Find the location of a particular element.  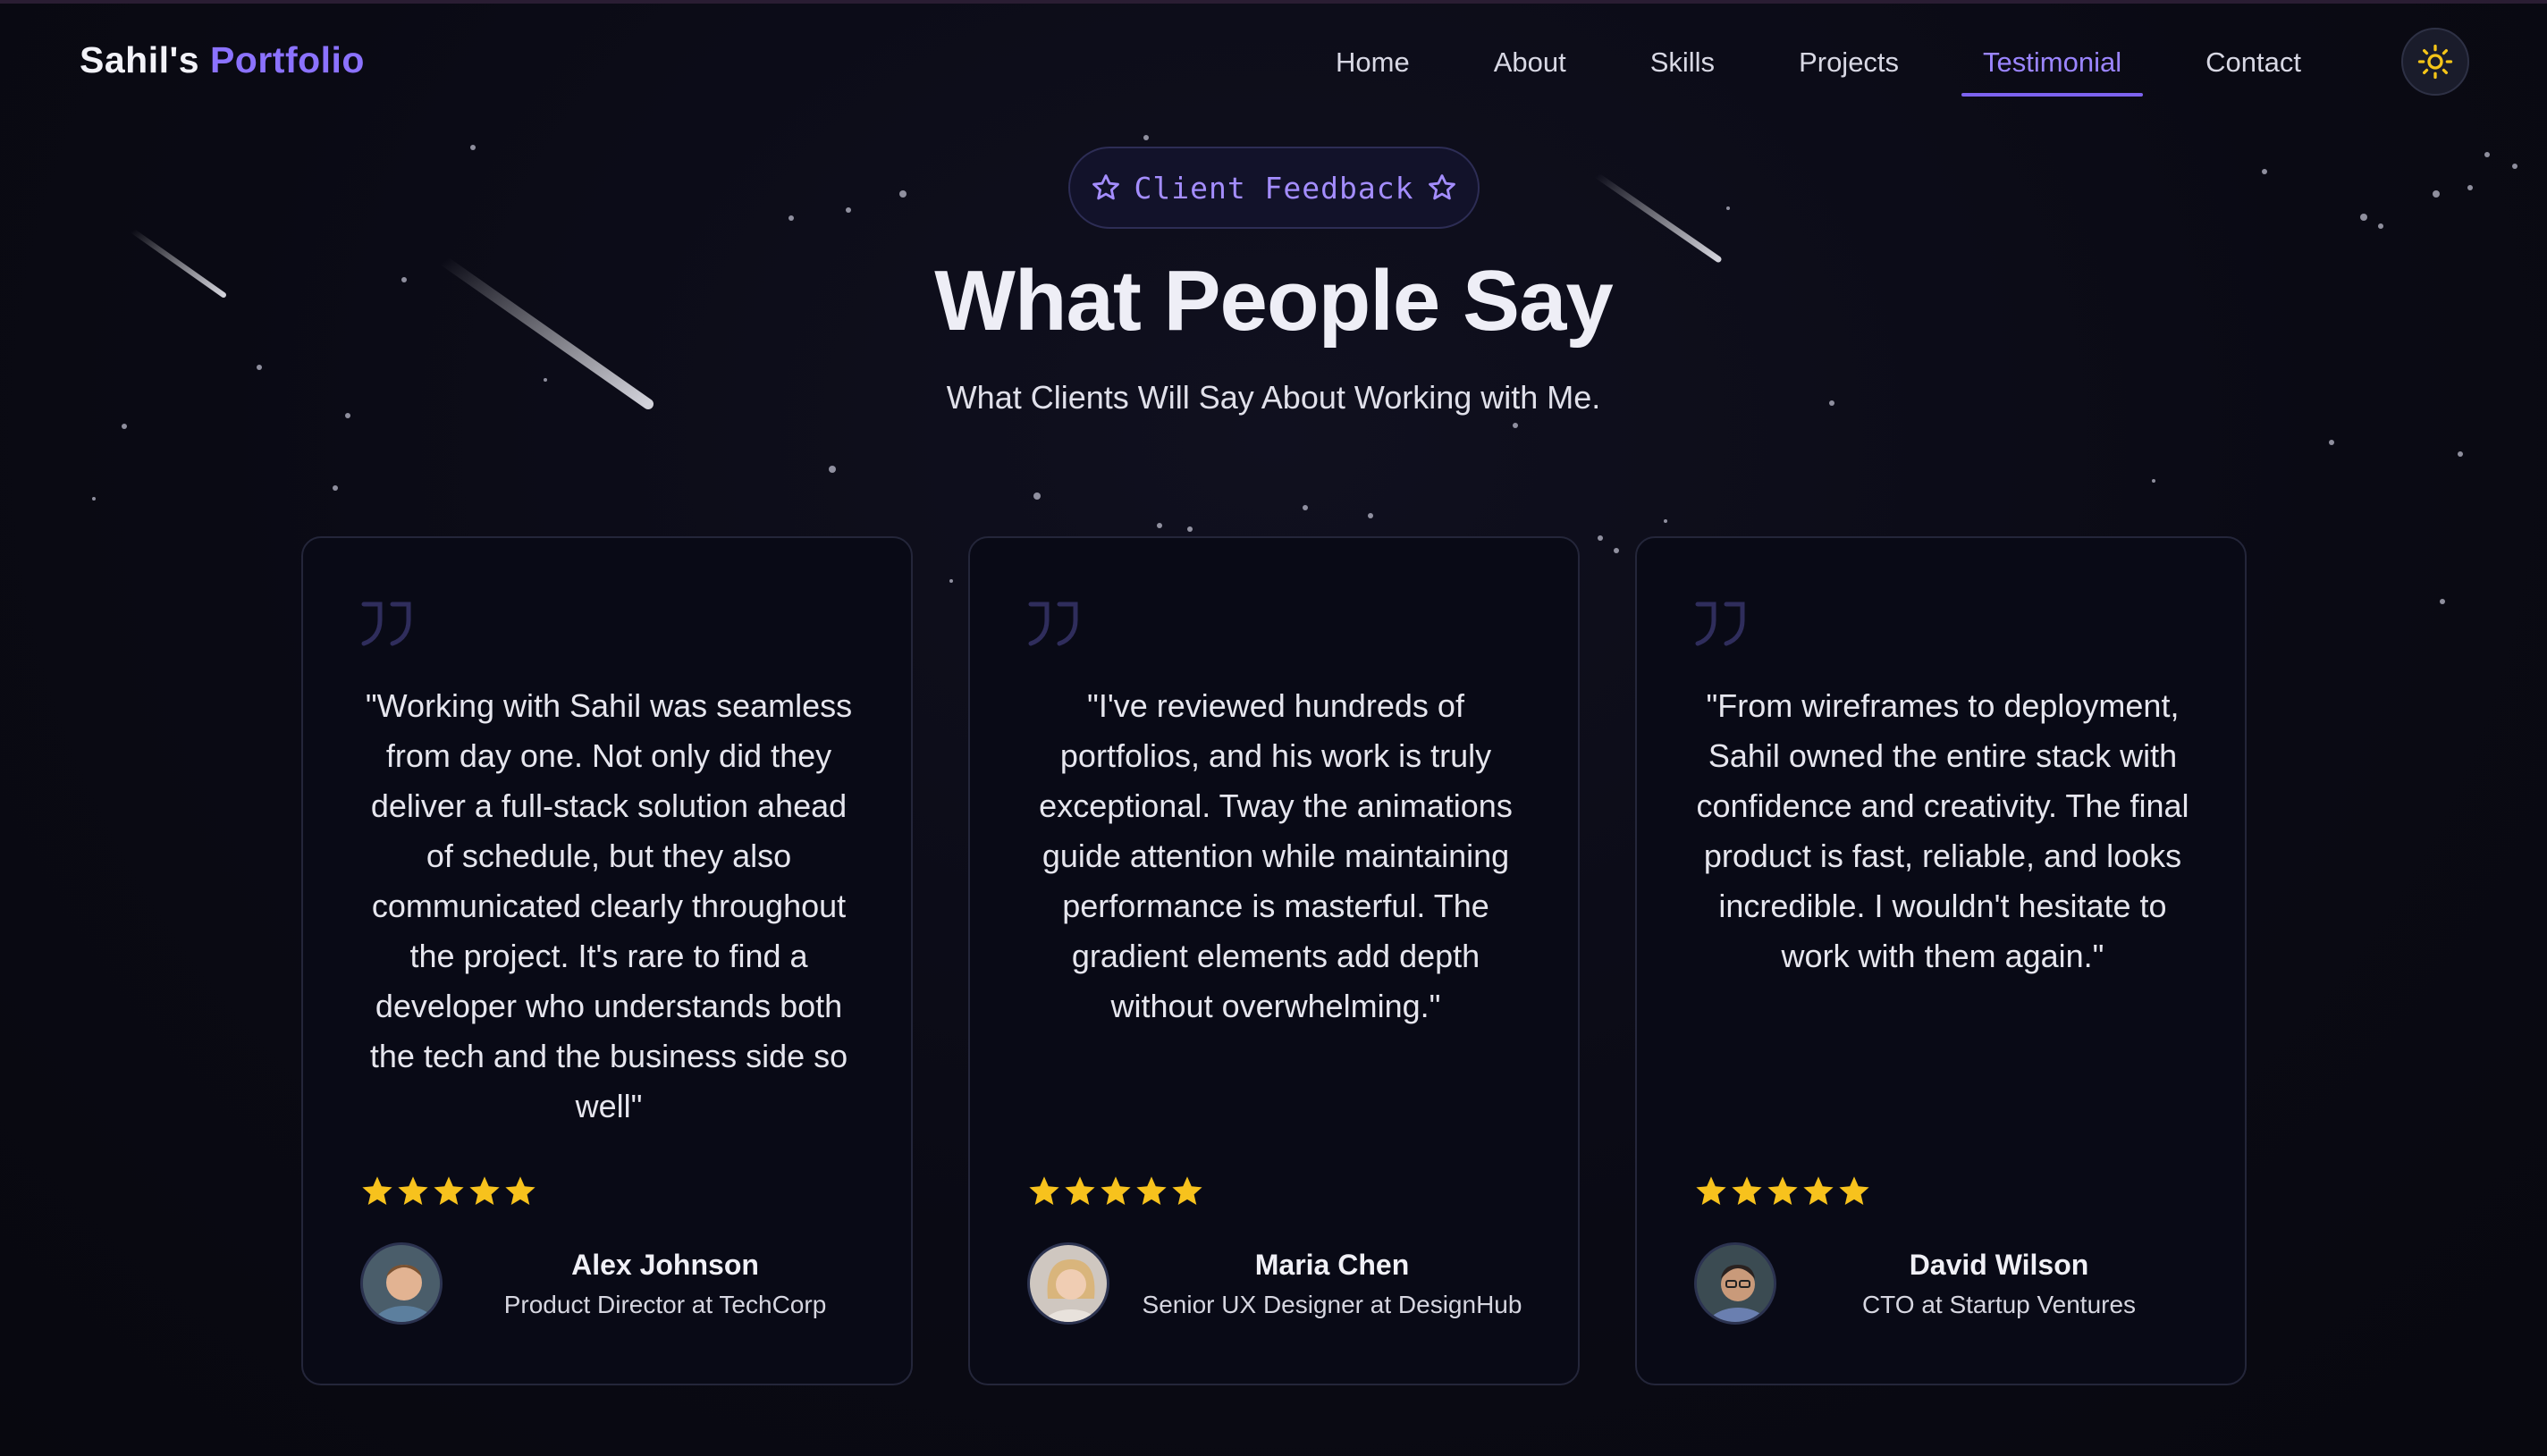

nav-link-contact: Contact is located at coordinates (2253, 62).